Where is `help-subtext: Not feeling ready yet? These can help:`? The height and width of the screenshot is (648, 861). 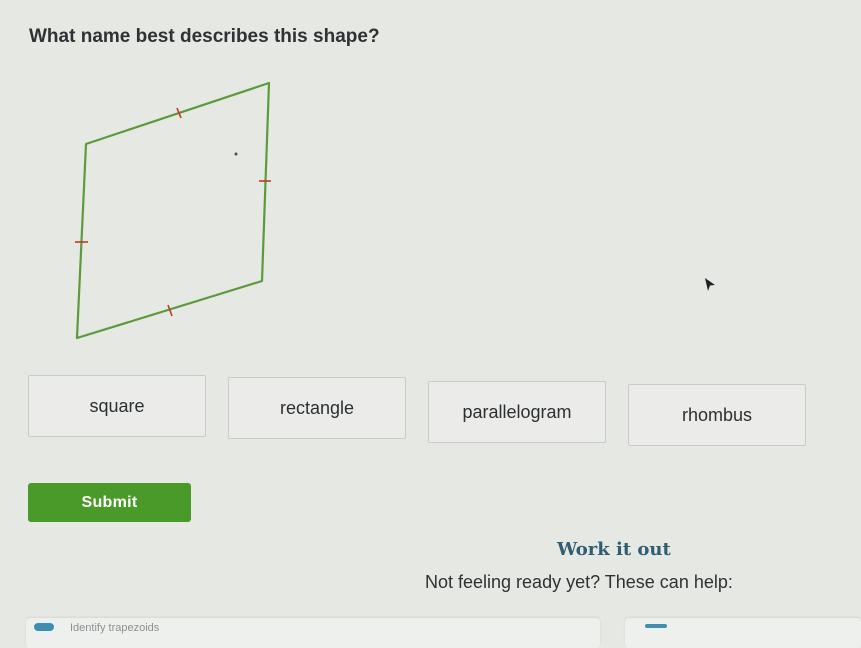
help-subtext: Not feeling ready yet? These can help: is located at coordinates (579, 582).